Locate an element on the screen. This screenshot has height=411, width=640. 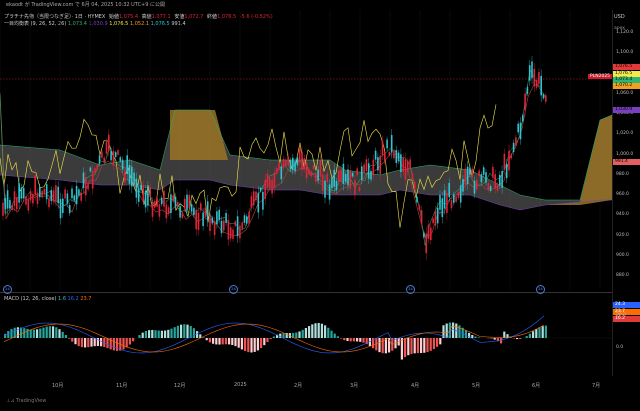
tradingview-logo: ⊥⊿ TradingView is located at coordinates (26, 401).